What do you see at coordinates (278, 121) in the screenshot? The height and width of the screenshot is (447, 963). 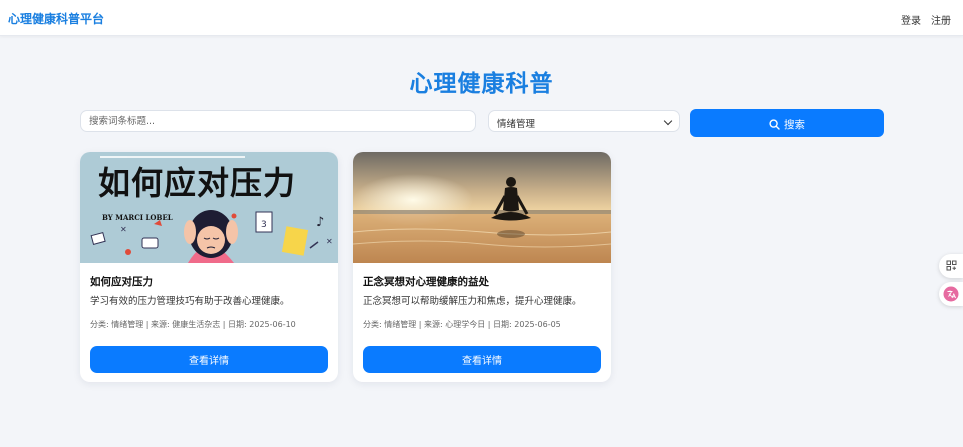 I see `search-input` at bounding box center [278, 121].